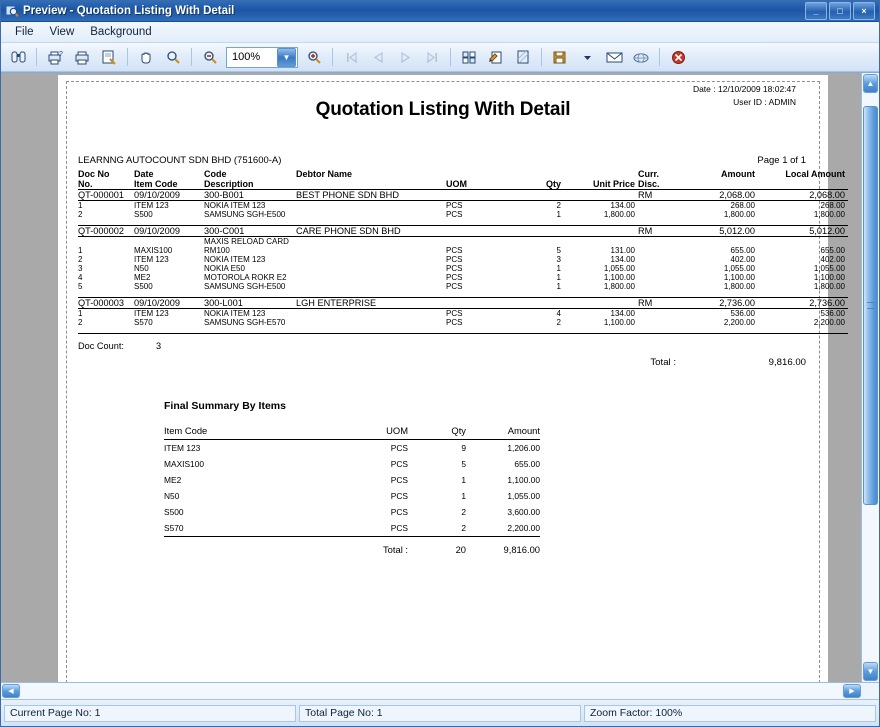 The image size is (880, 727). Describe the element at coordinates (314, 57) in the screenshot. I see `zoom-in-icon` at that location.